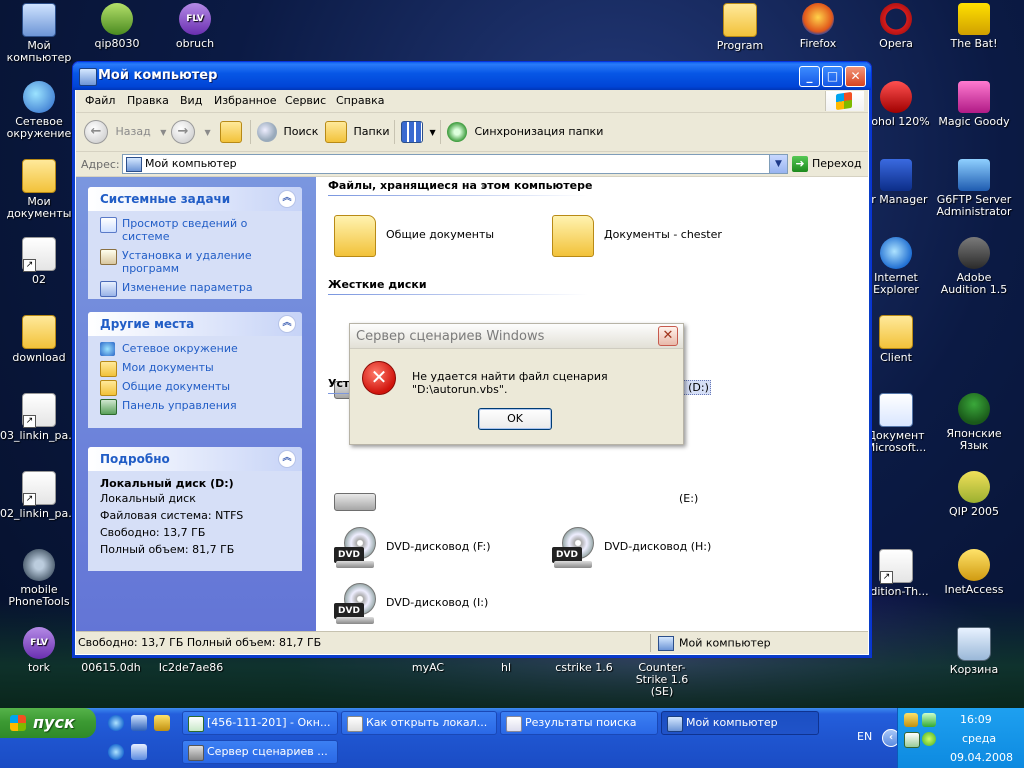  I want to click on dialog-titlebar: Сервер сценариев Windows ✕, so click(516, 336).